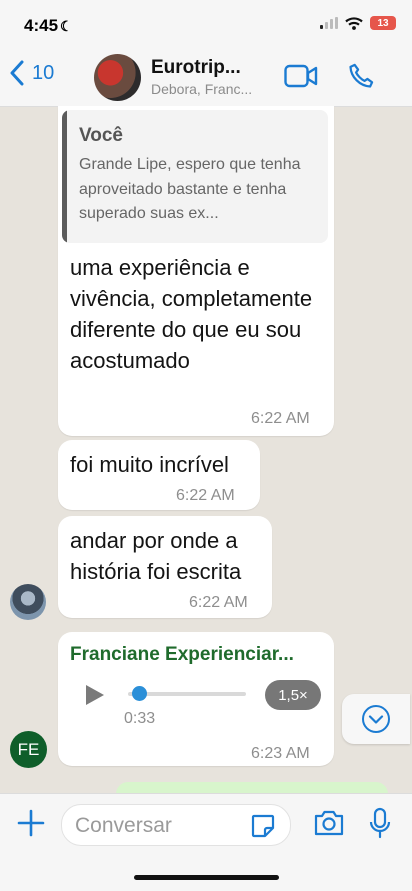 Image resolution: width=412 pixels, height=891 pixels. I want to click on play-icon, so click(95, 695).